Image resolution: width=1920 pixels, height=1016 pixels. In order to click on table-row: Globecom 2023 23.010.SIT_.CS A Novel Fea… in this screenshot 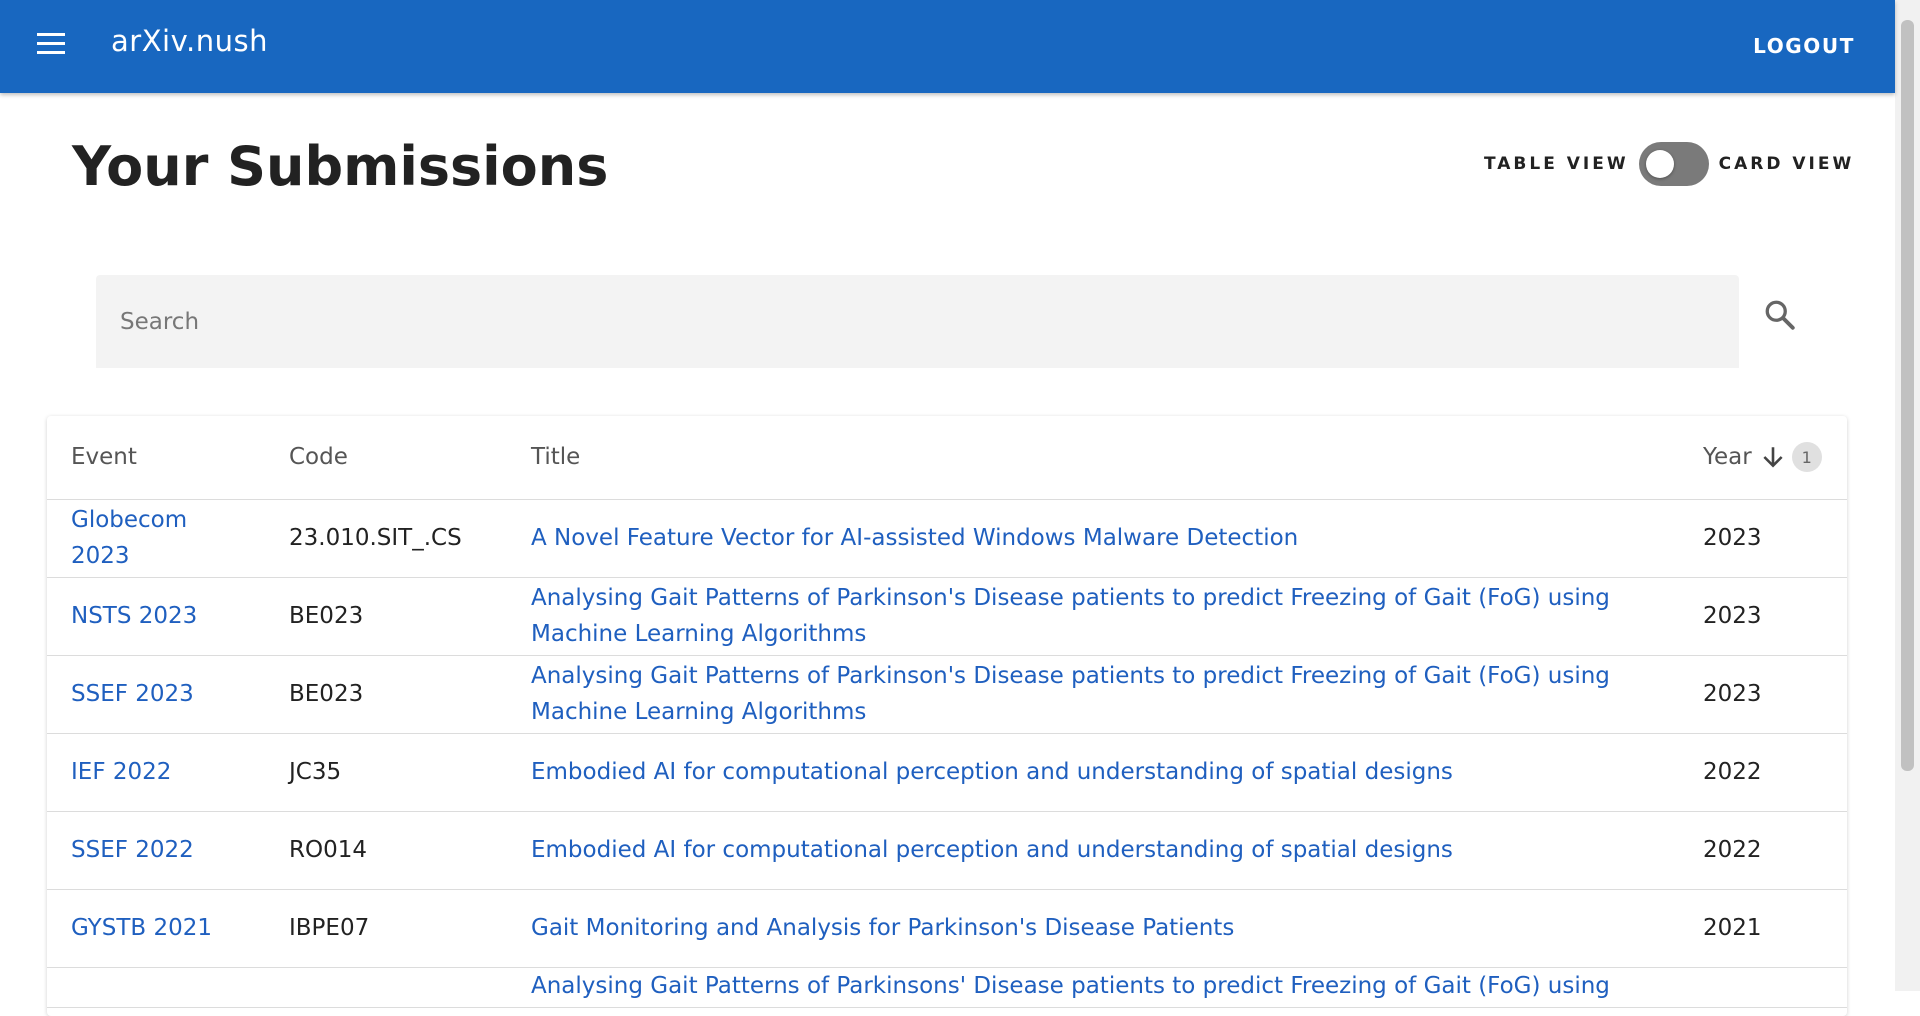, I will do `click(947, 538)`.